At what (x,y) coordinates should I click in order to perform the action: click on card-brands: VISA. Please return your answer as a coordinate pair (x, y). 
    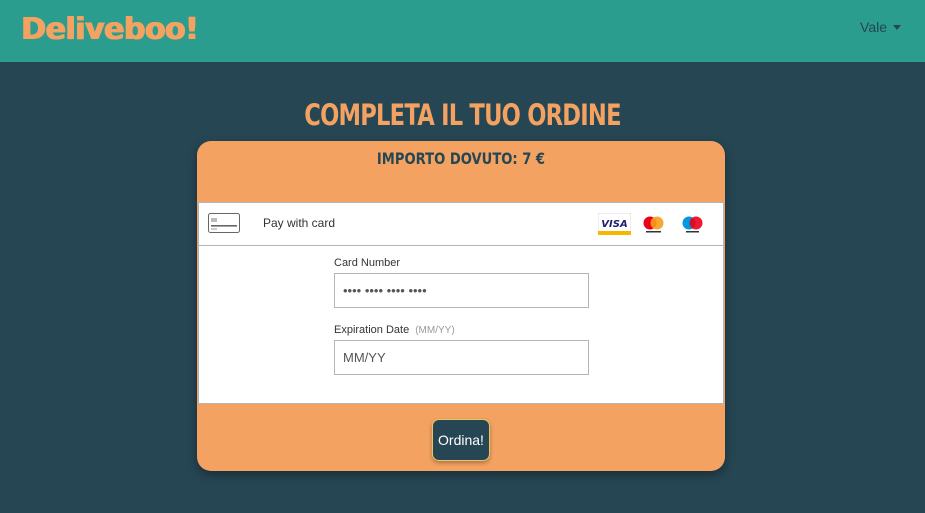
    Looking at the image, I should click on (653, 224).